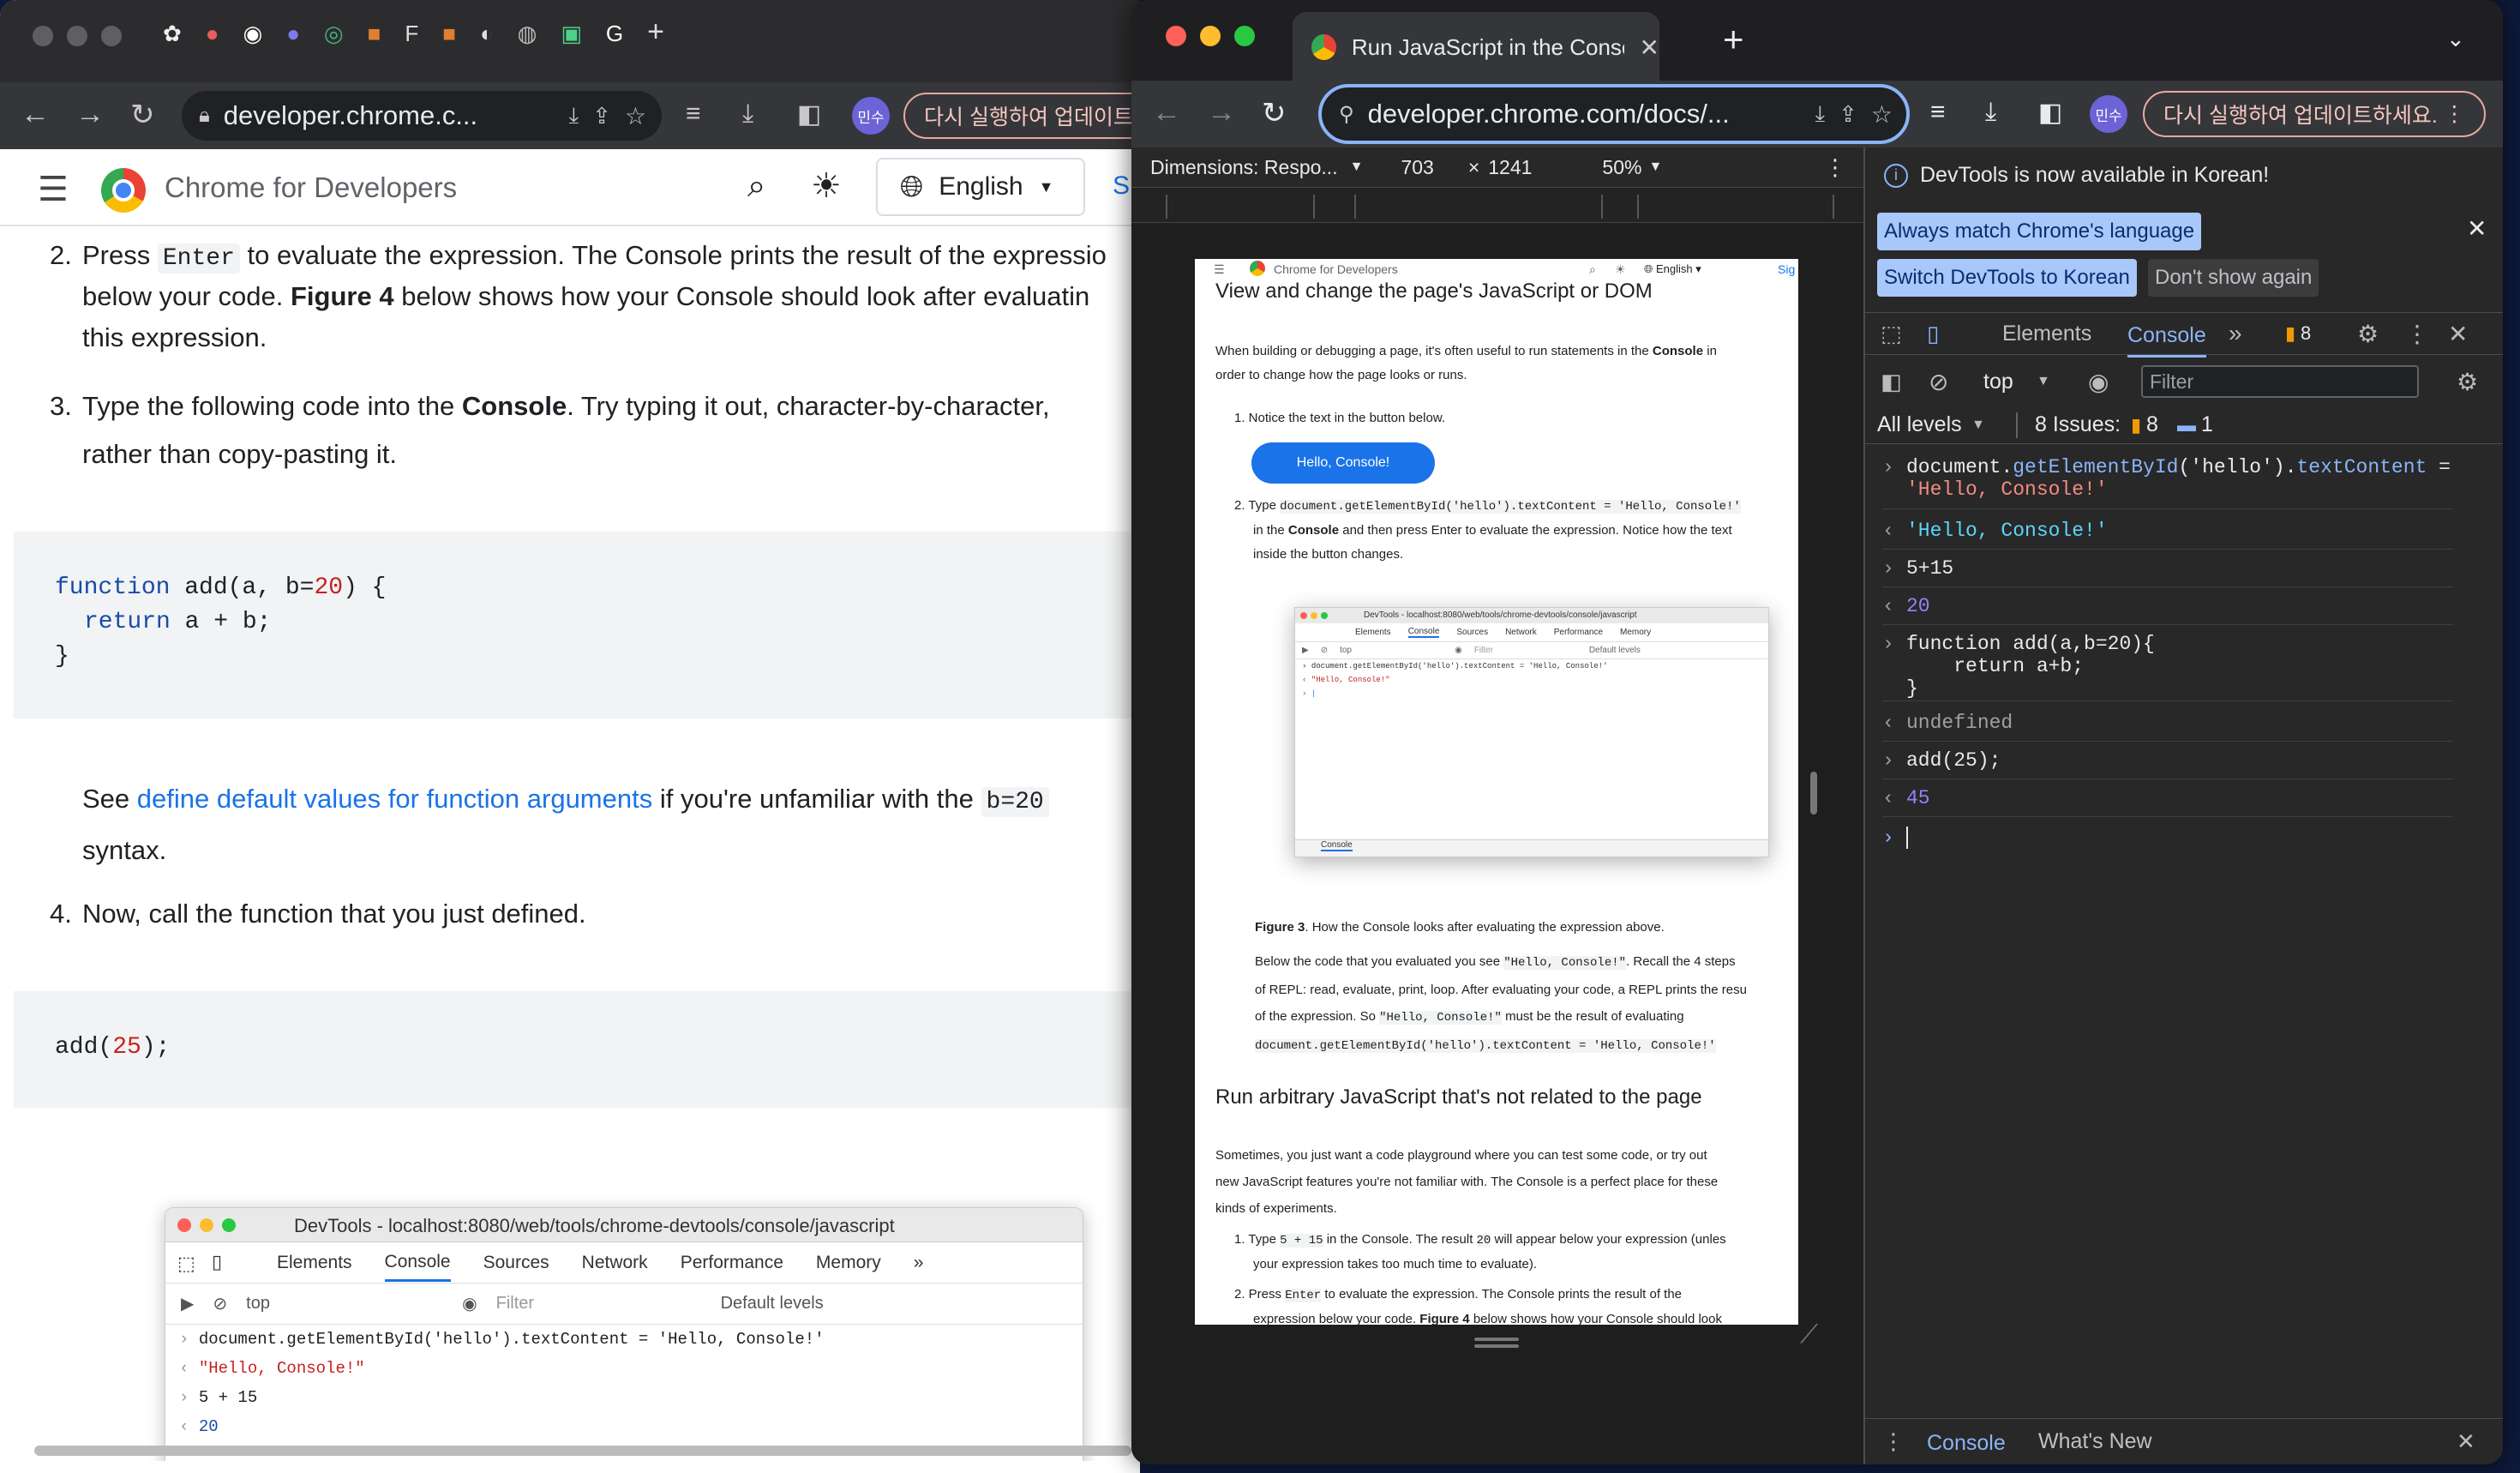 The height and width of the screenshot is (1473, 2520). What do you see at coordinates (527, 35) in the screenshot?
I see `tab-icon-10: ◍` at bounding box center [527, 35].